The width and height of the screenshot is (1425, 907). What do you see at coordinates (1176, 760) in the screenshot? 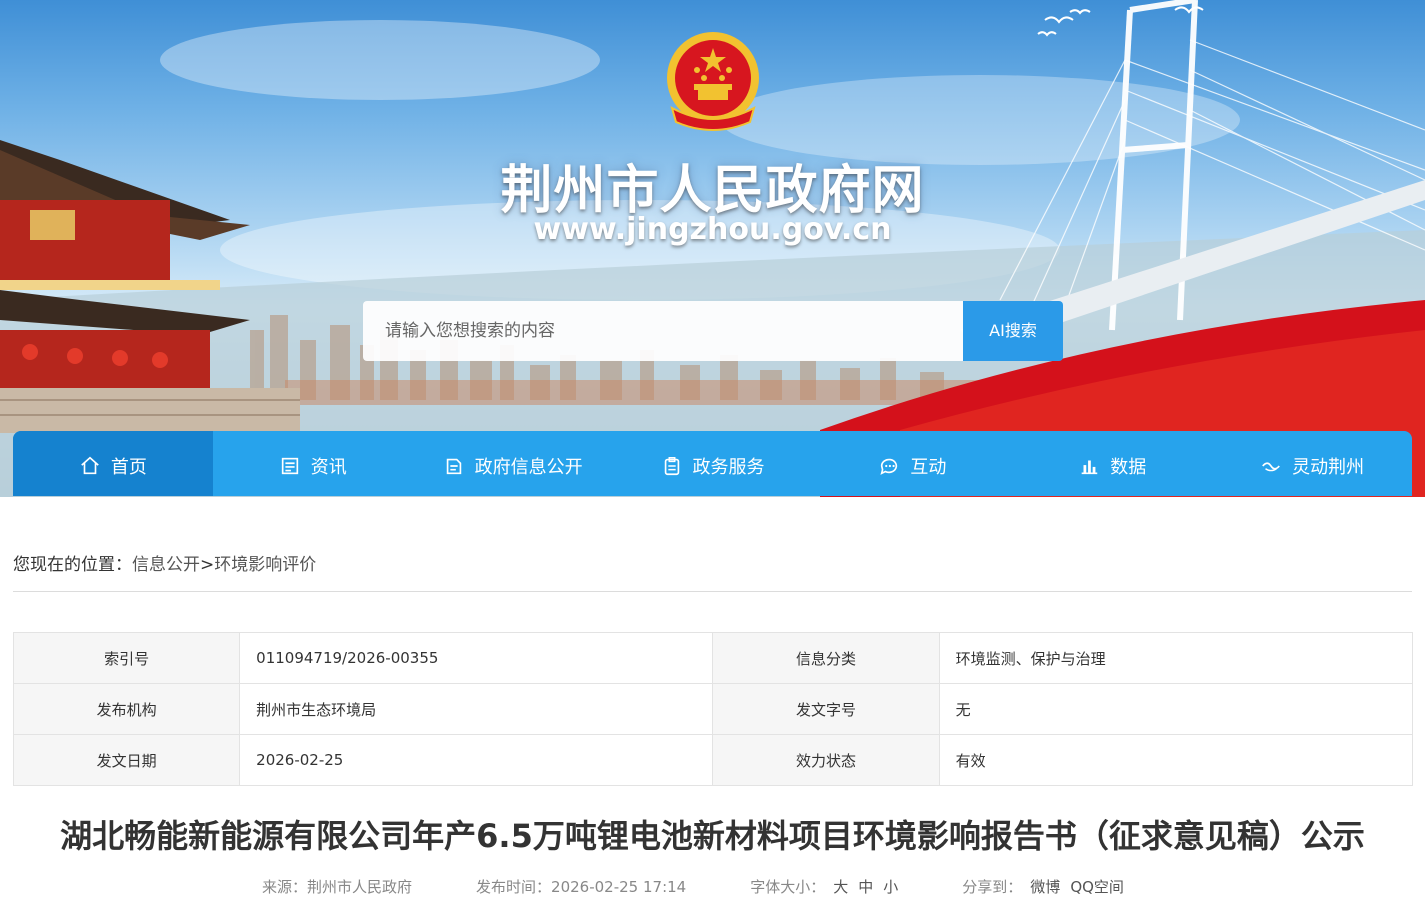
I see `info-value: 有效` at bounding box center [1176, 760].